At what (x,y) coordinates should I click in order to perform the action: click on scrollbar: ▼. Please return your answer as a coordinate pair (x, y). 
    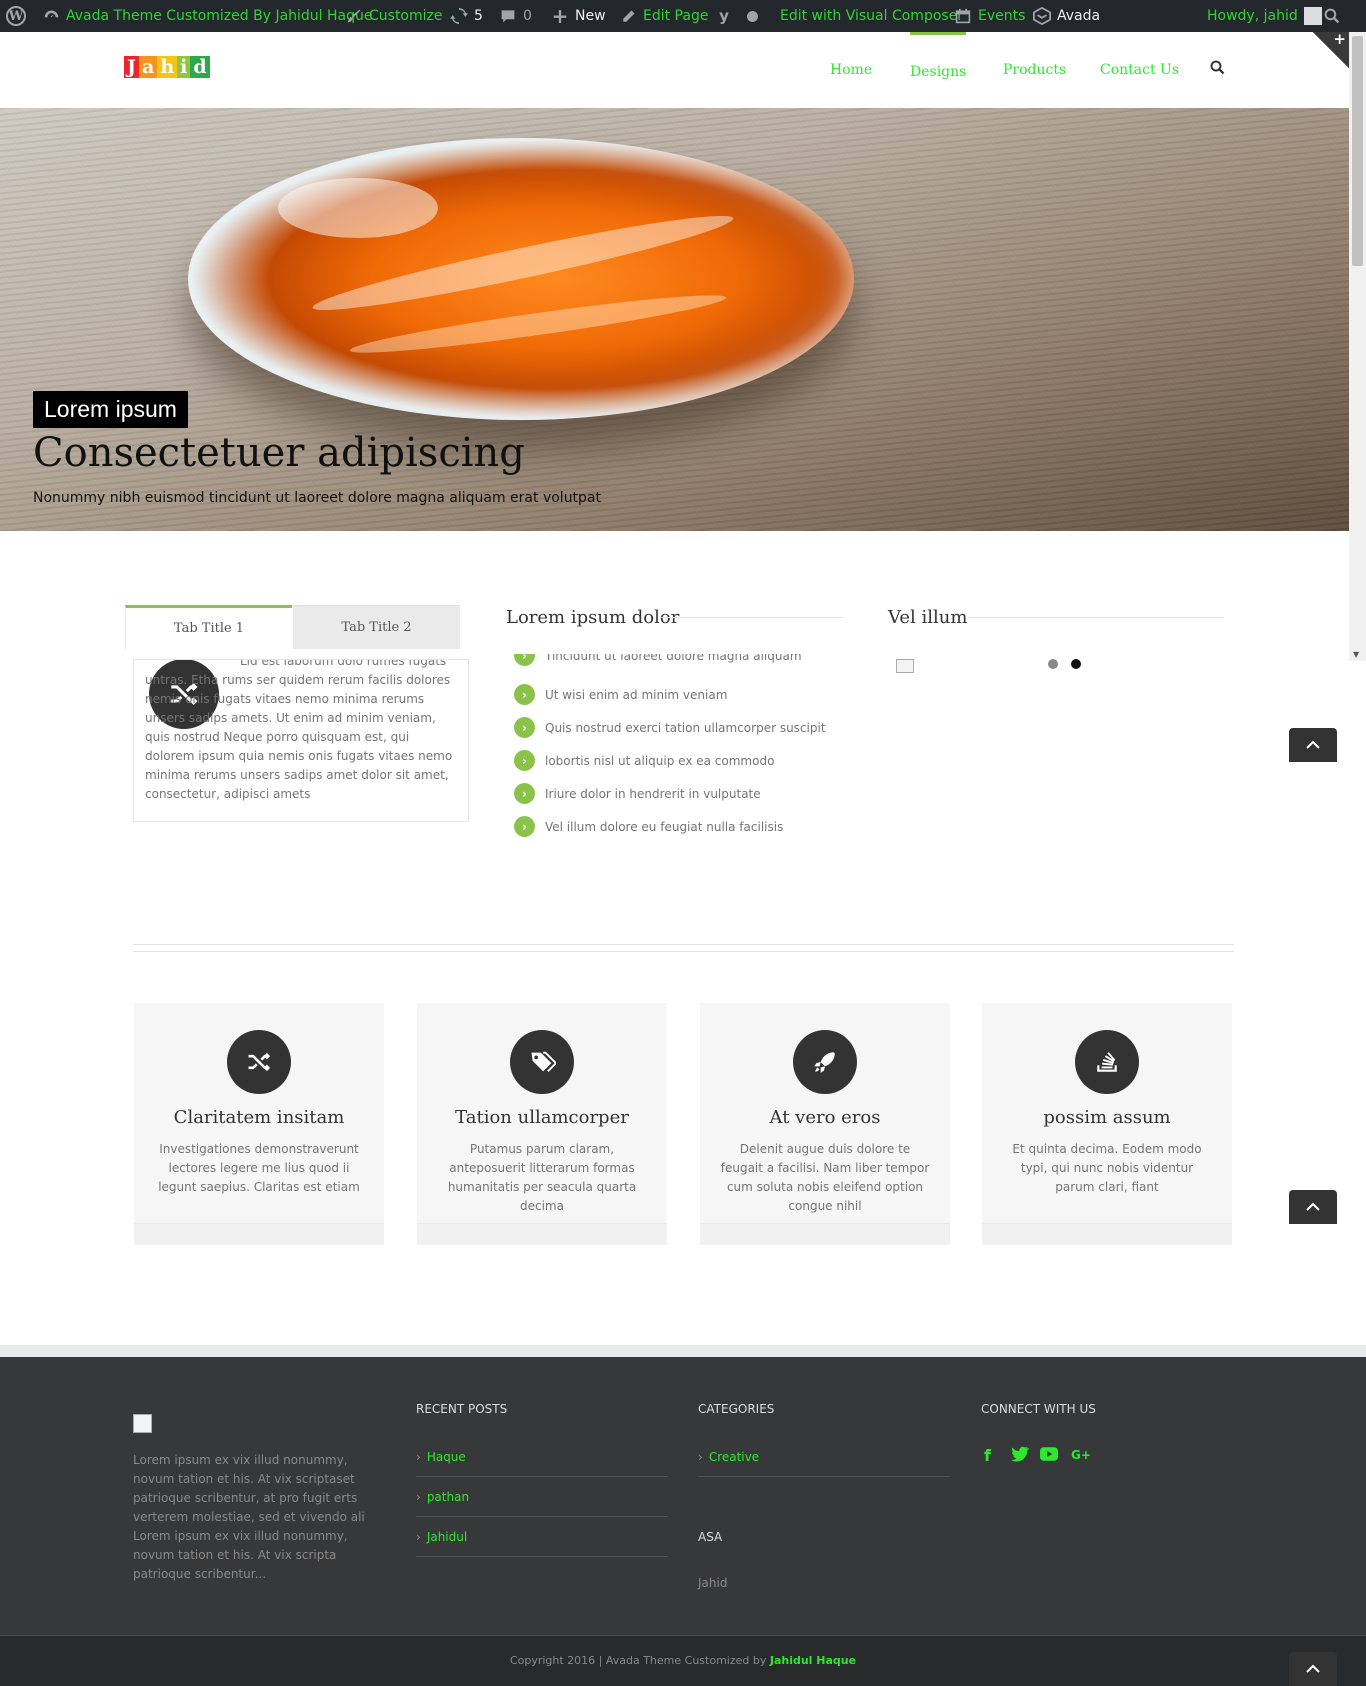
    Looking at the image, I should click on (1357, 346).